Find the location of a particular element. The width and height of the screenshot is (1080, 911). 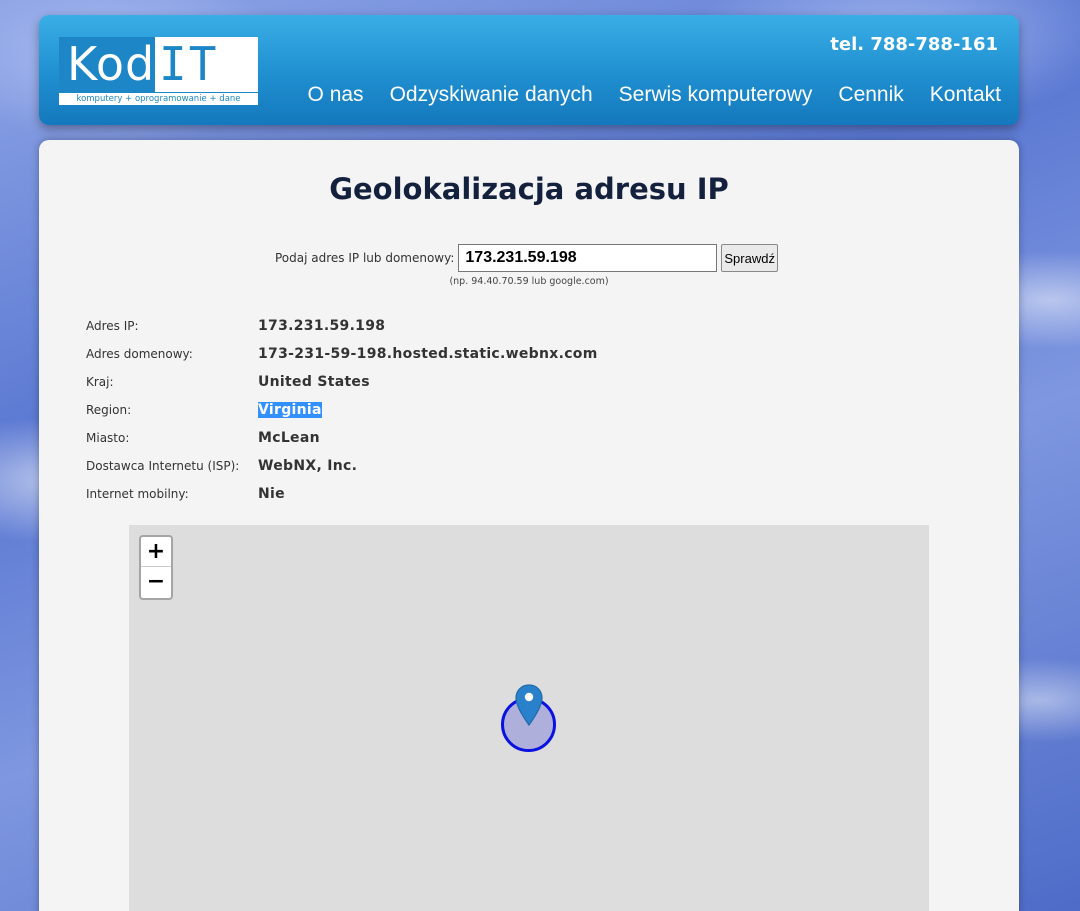

info-label: Region: is located at coordinates (109, 410).